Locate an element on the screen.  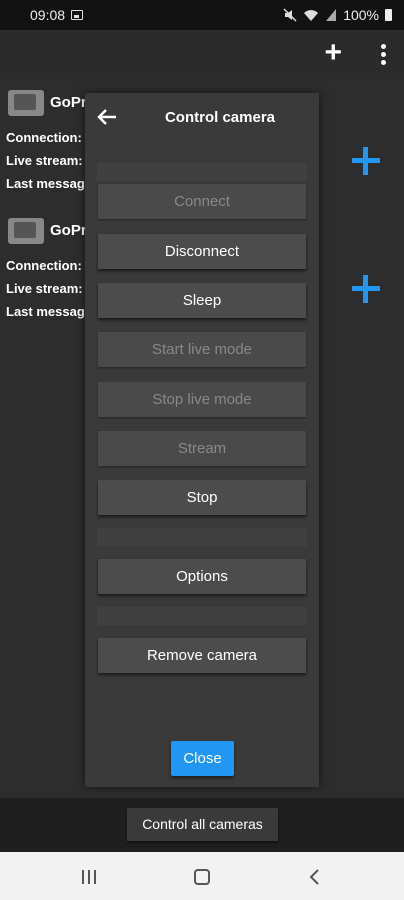
battery-icon is located at coordinates (388, 15).